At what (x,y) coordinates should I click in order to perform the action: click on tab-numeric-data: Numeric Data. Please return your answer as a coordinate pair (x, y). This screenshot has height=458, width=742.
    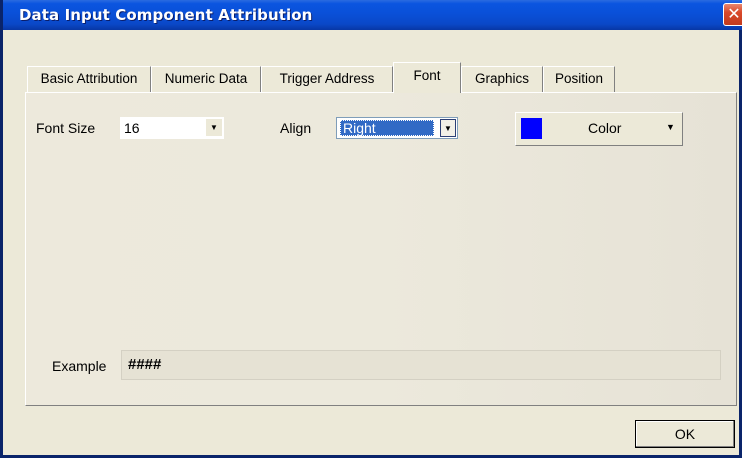
    Looking at the image, I should click on (206, 79).